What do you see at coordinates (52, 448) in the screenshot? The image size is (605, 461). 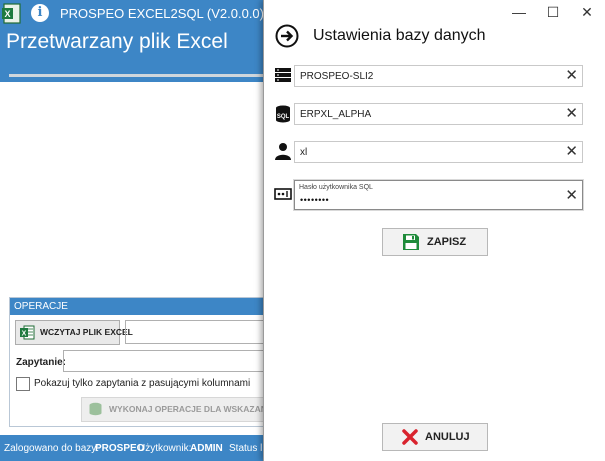 I see `status-db-label: Zalogowano do bazy:` at bounding box center [52, 448].